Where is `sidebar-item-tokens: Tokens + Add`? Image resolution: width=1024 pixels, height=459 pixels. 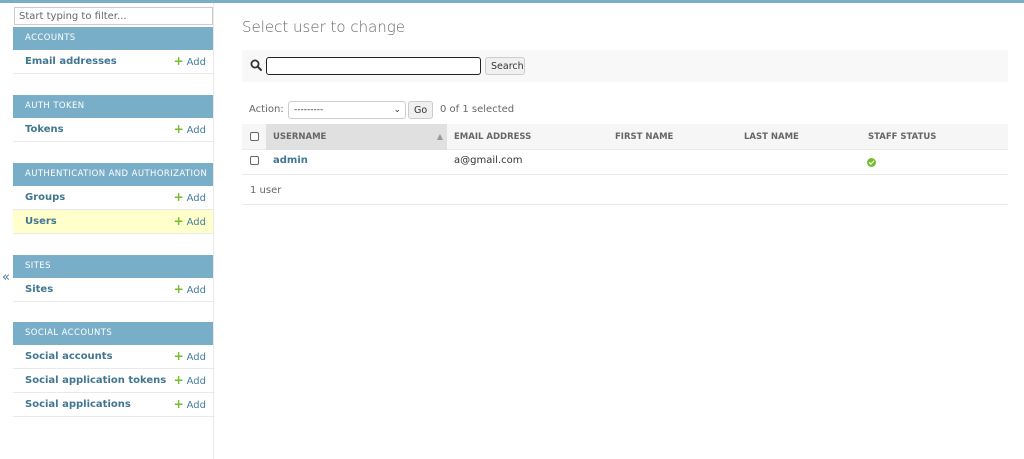
sidebar-item-tokens: Tokens + Add is located at coordinates (113, 130).